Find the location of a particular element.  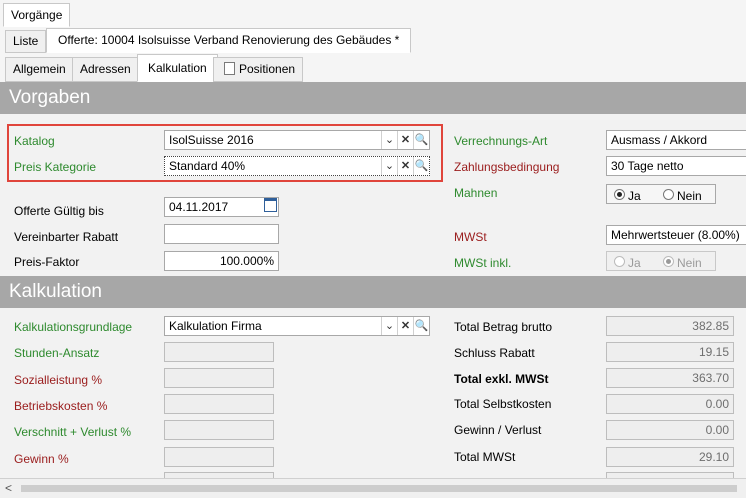

stunden-input is located at coordinates (219, 352).